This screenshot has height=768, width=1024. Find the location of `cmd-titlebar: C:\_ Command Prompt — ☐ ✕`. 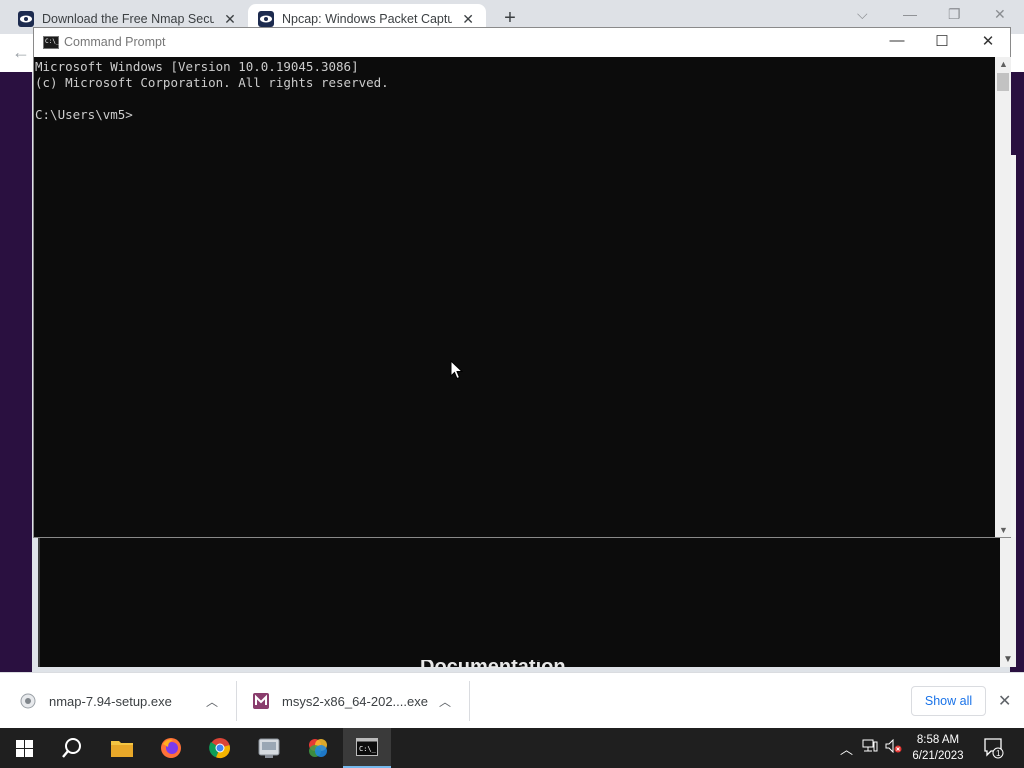

cmd-titlebar: C:\_ Command Prompt — ☐ ✕ is located at coordinates (522, 42).